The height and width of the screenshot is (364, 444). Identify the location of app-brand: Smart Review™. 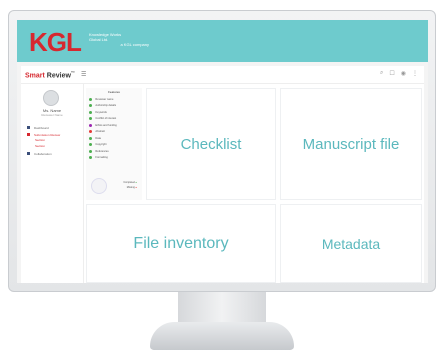
(50, 74).